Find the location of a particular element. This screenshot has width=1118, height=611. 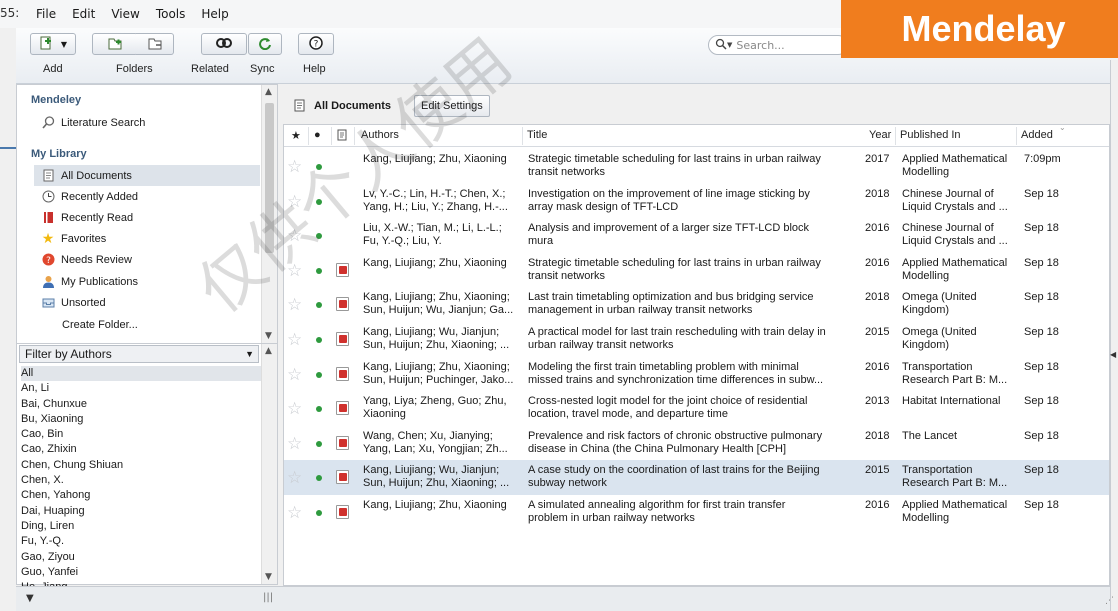

add-button: ▼ is located at coordinates (53, 44).